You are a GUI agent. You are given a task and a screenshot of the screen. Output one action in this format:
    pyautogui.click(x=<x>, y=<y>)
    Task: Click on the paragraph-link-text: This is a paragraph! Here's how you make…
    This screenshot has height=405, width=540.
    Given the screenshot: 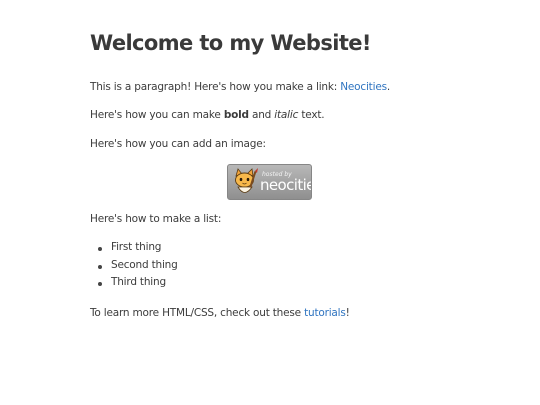 What is the action you would take?
    pyautogui.click(x=215, y=87)
    